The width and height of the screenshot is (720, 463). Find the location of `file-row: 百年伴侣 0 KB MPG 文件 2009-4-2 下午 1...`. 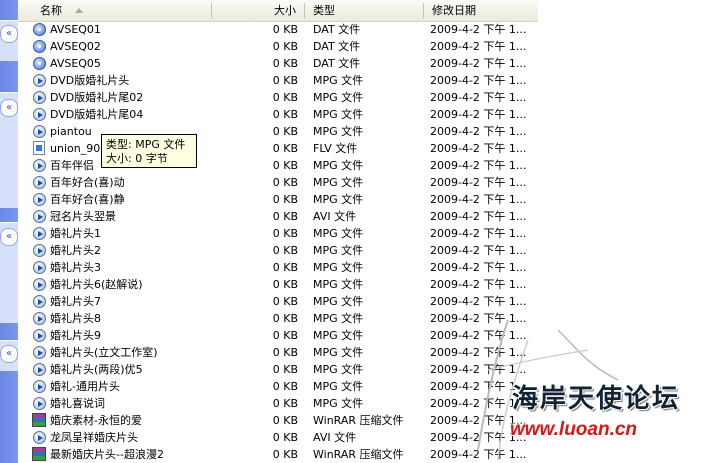

file-row: 百年伴侣 0 KB MPG 文件 2009-4-2 下午 1... is located at coordinates (278, 165).